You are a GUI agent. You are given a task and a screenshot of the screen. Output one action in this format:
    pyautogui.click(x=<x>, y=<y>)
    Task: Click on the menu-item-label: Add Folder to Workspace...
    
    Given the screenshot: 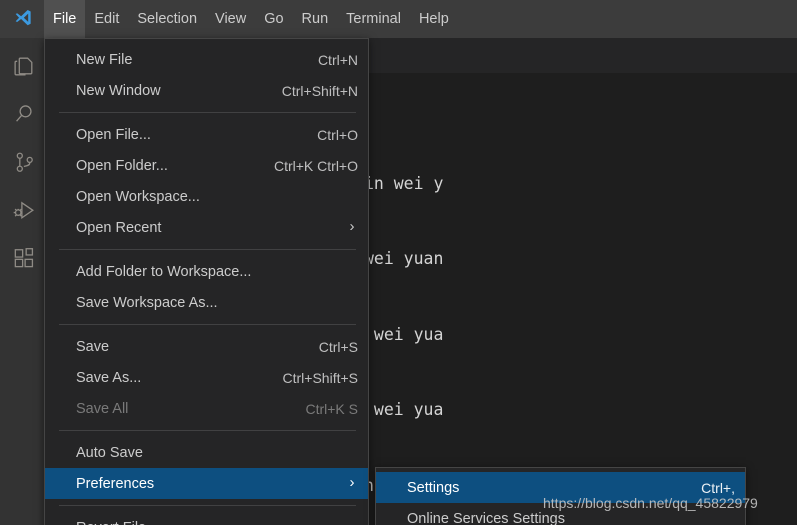 What is the action you would take?
    pyautogui.click(x=164, y=271)
    